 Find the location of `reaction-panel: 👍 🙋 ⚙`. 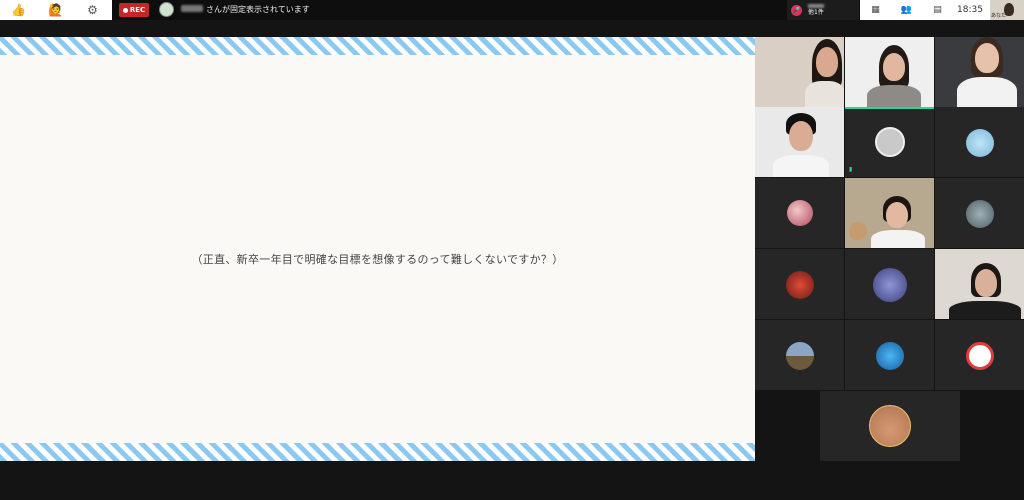

reaction-panel: 👍 🙋 ⚙ is located at coordinates (56, 10).